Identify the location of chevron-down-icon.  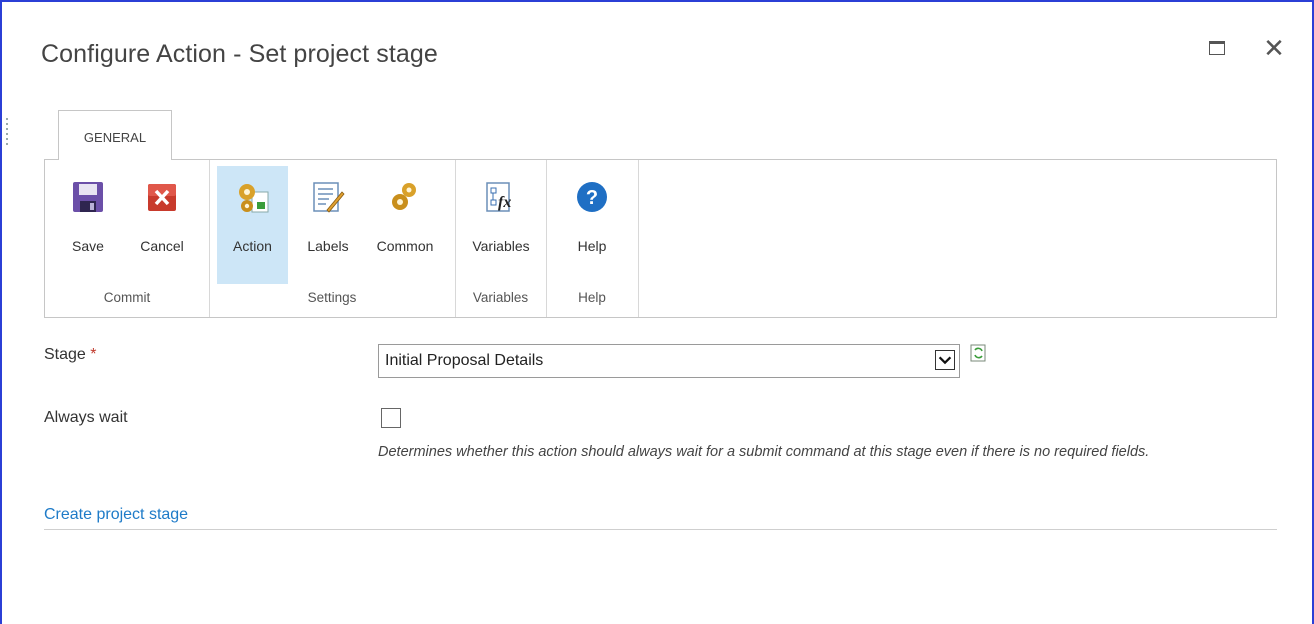
(945, 360).